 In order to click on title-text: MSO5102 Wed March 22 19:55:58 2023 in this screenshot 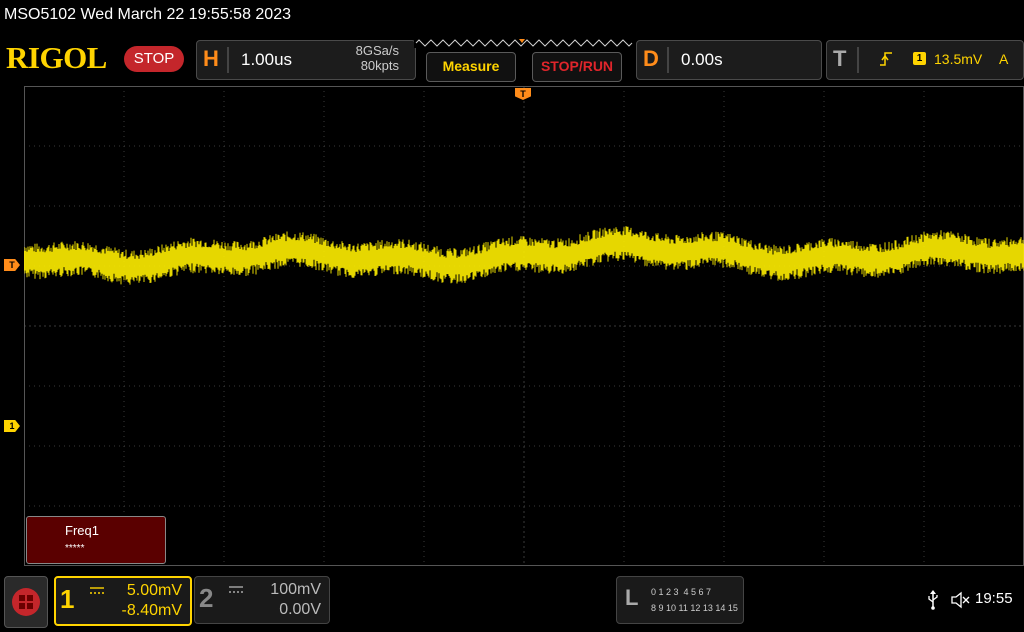, I will do `click(147, 14)`.